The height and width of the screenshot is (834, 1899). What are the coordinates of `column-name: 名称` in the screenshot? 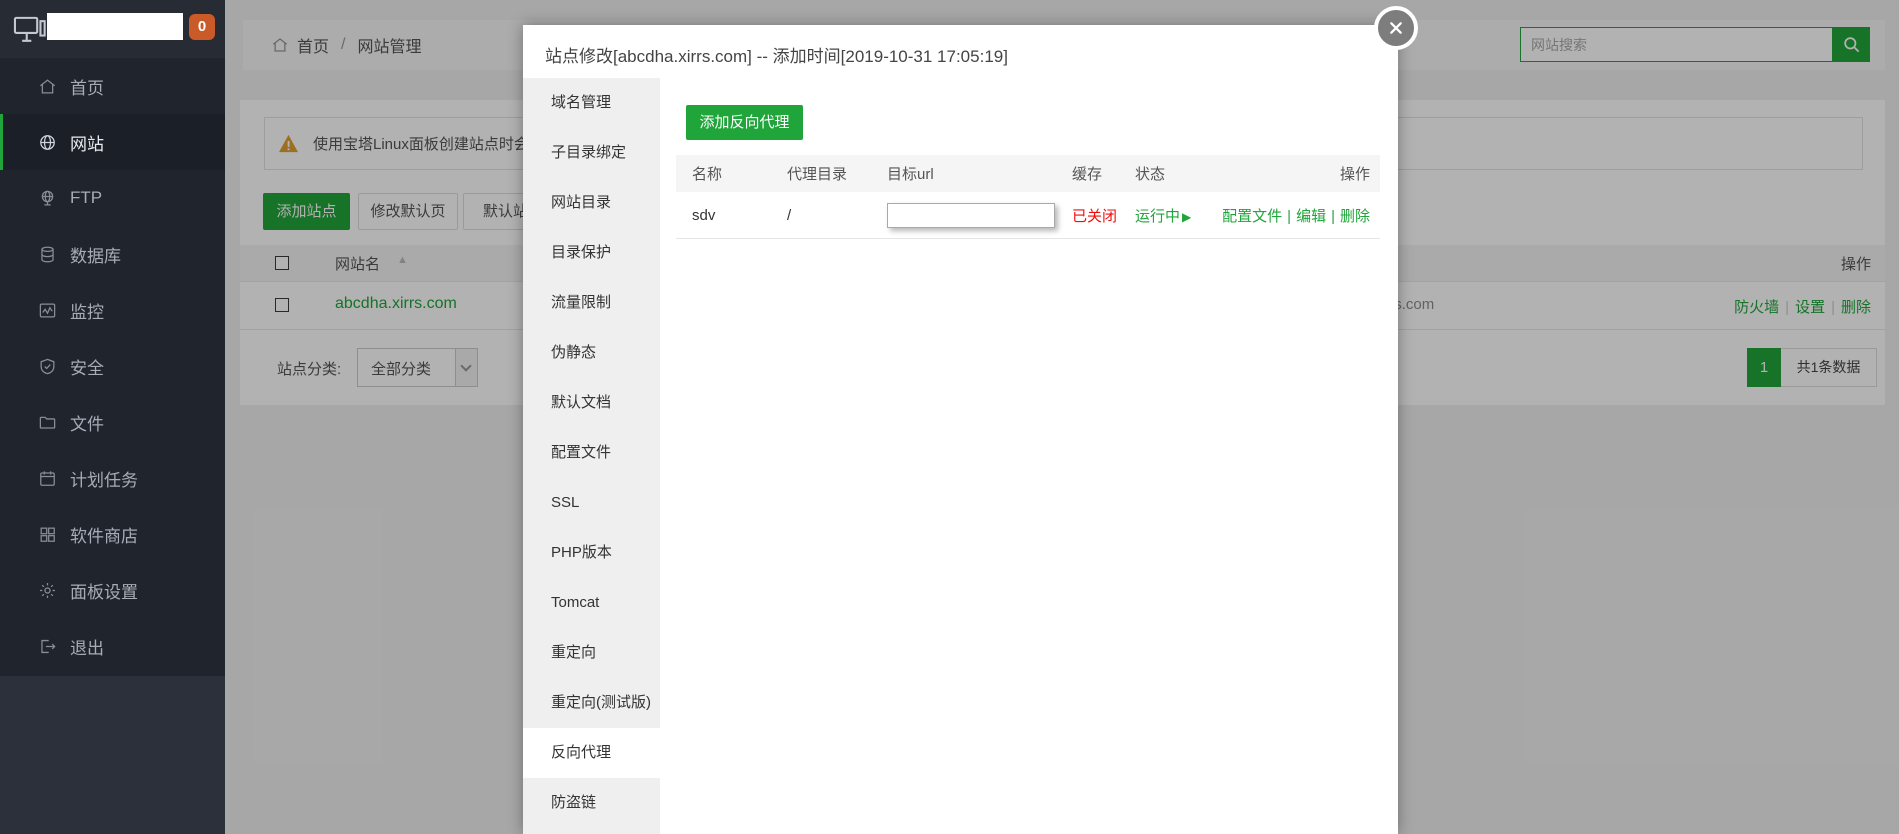 It's located at (707, 174).